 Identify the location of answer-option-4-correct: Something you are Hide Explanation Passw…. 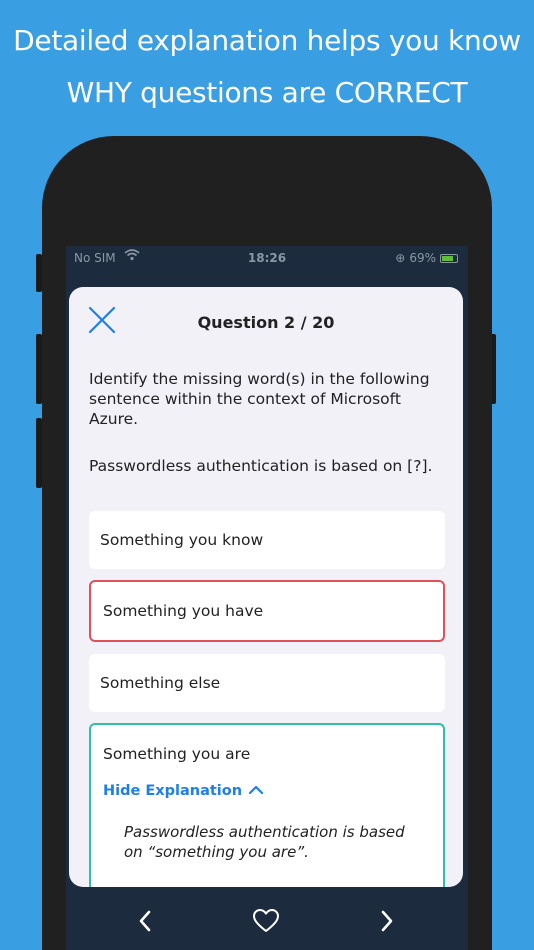
(267, 805).